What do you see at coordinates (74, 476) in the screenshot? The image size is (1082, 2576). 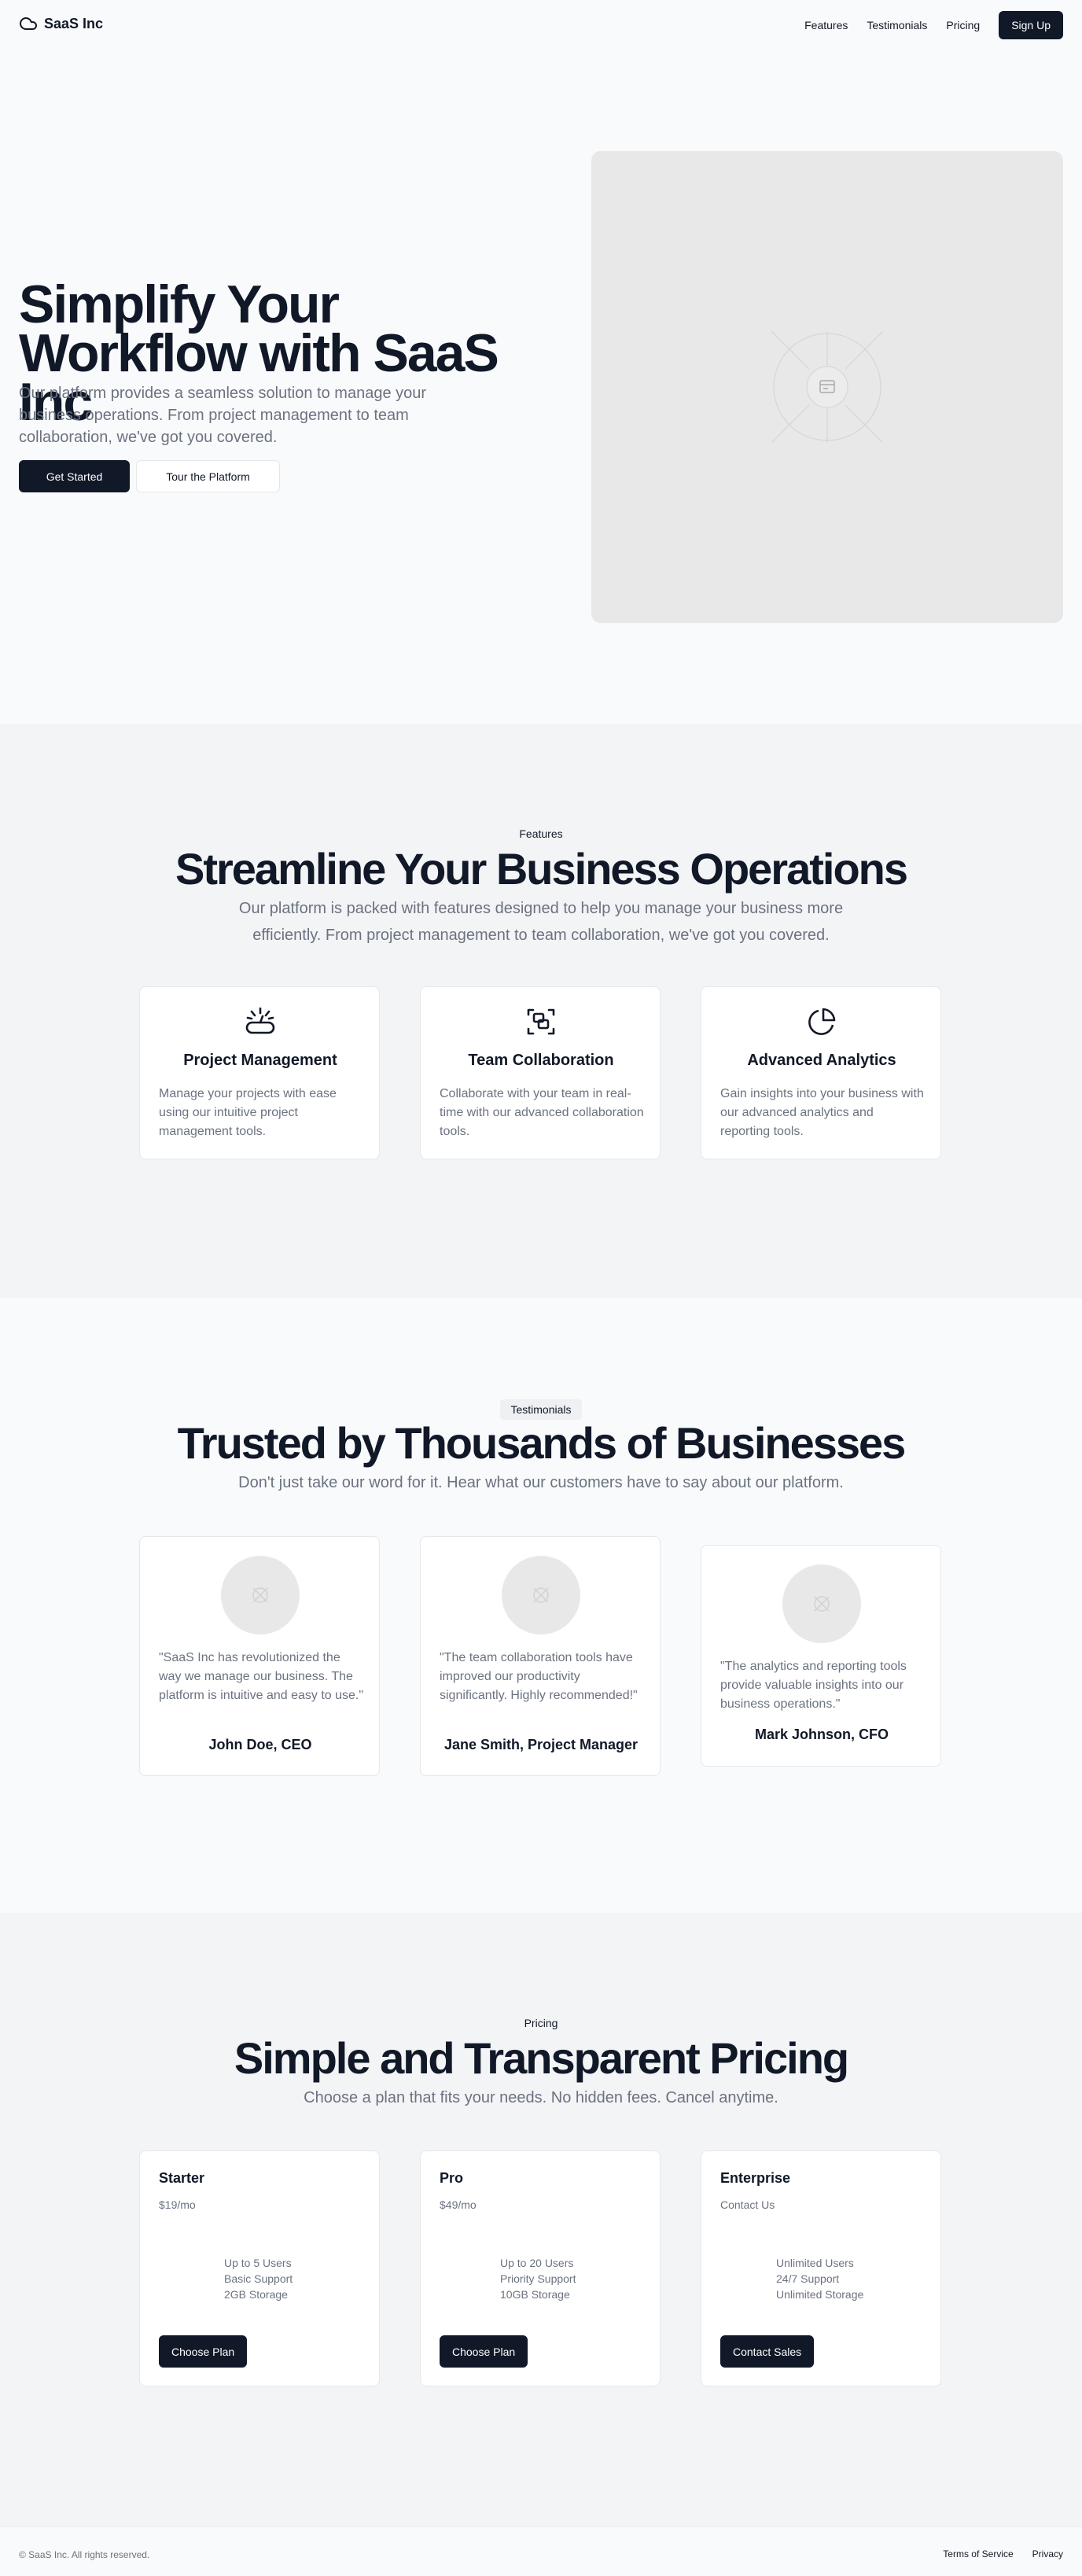 I see `get-started-button: Get Started` at bounding box center [74, 476].